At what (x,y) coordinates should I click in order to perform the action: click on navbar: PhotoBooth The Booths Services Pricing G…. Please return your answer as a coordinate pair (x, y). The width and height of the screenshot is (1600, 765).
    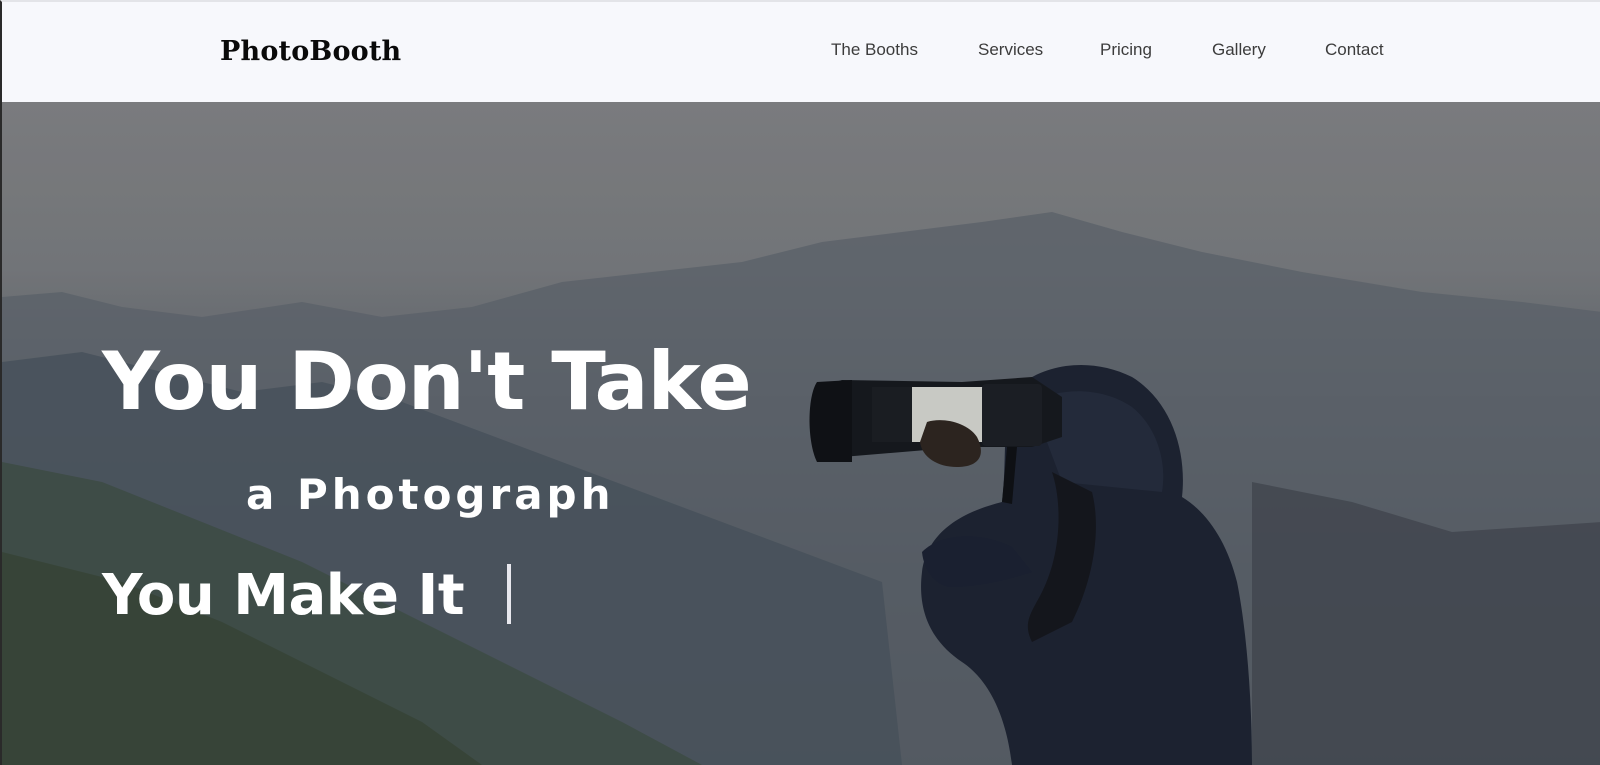
    Looking at the image, I should click on (800, 51).